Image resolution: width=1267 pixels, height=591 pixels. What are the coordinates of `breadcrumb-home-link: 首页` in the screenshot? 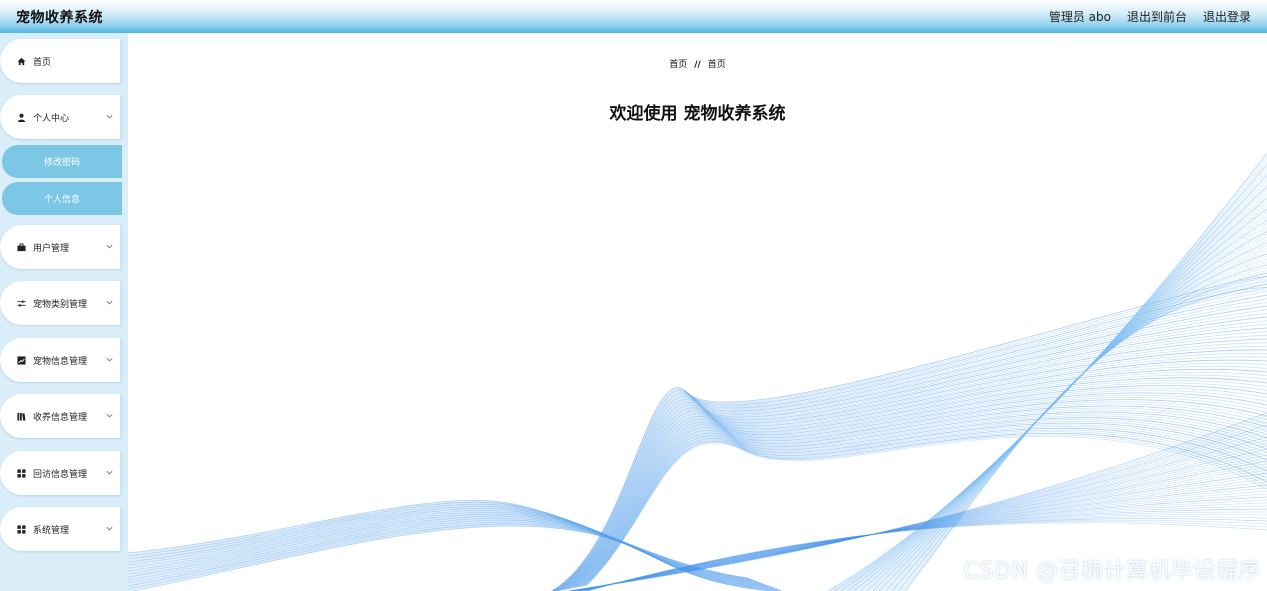 It's located at (678, 65).